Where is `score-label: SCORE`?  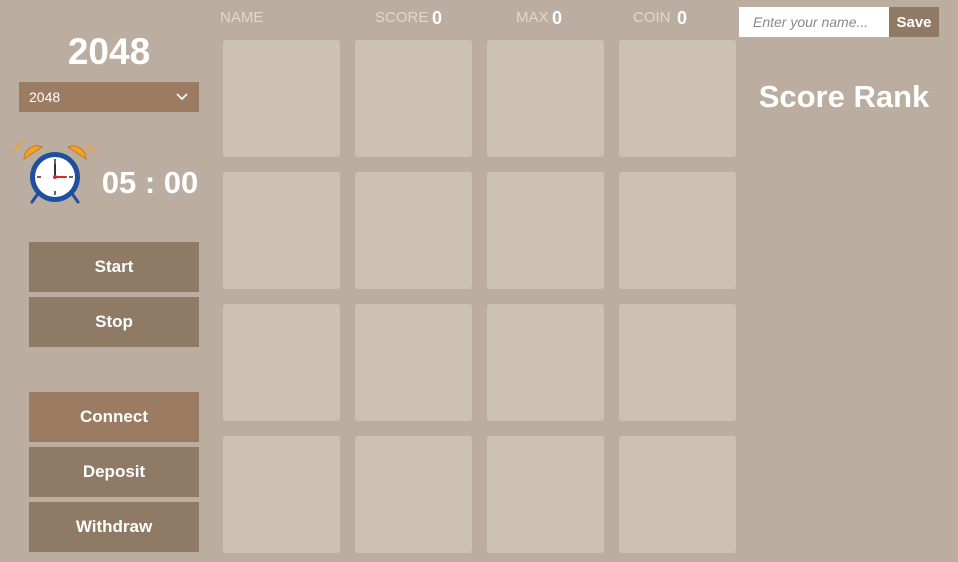
score-label: SCORE is located at coordinates (402, 17).